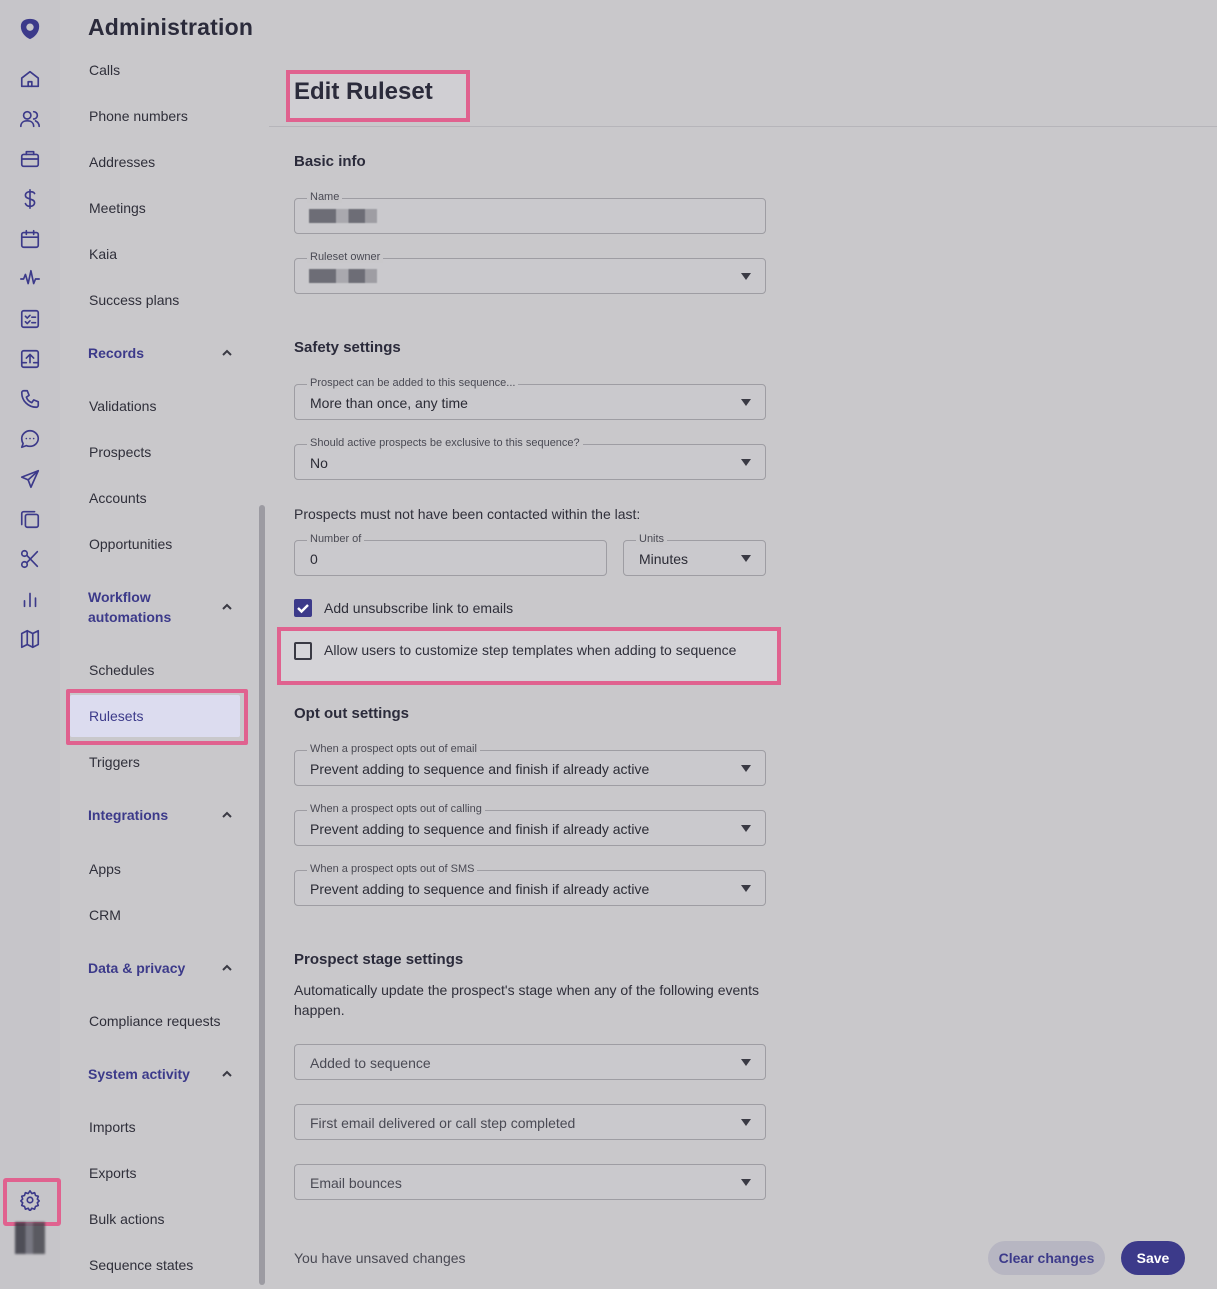 The image size is (1217, 1289). Describe the element at coordinates (138, 116) in the screenshot. I see `nav-item-phone-numbers: Phone numbers` at that location.